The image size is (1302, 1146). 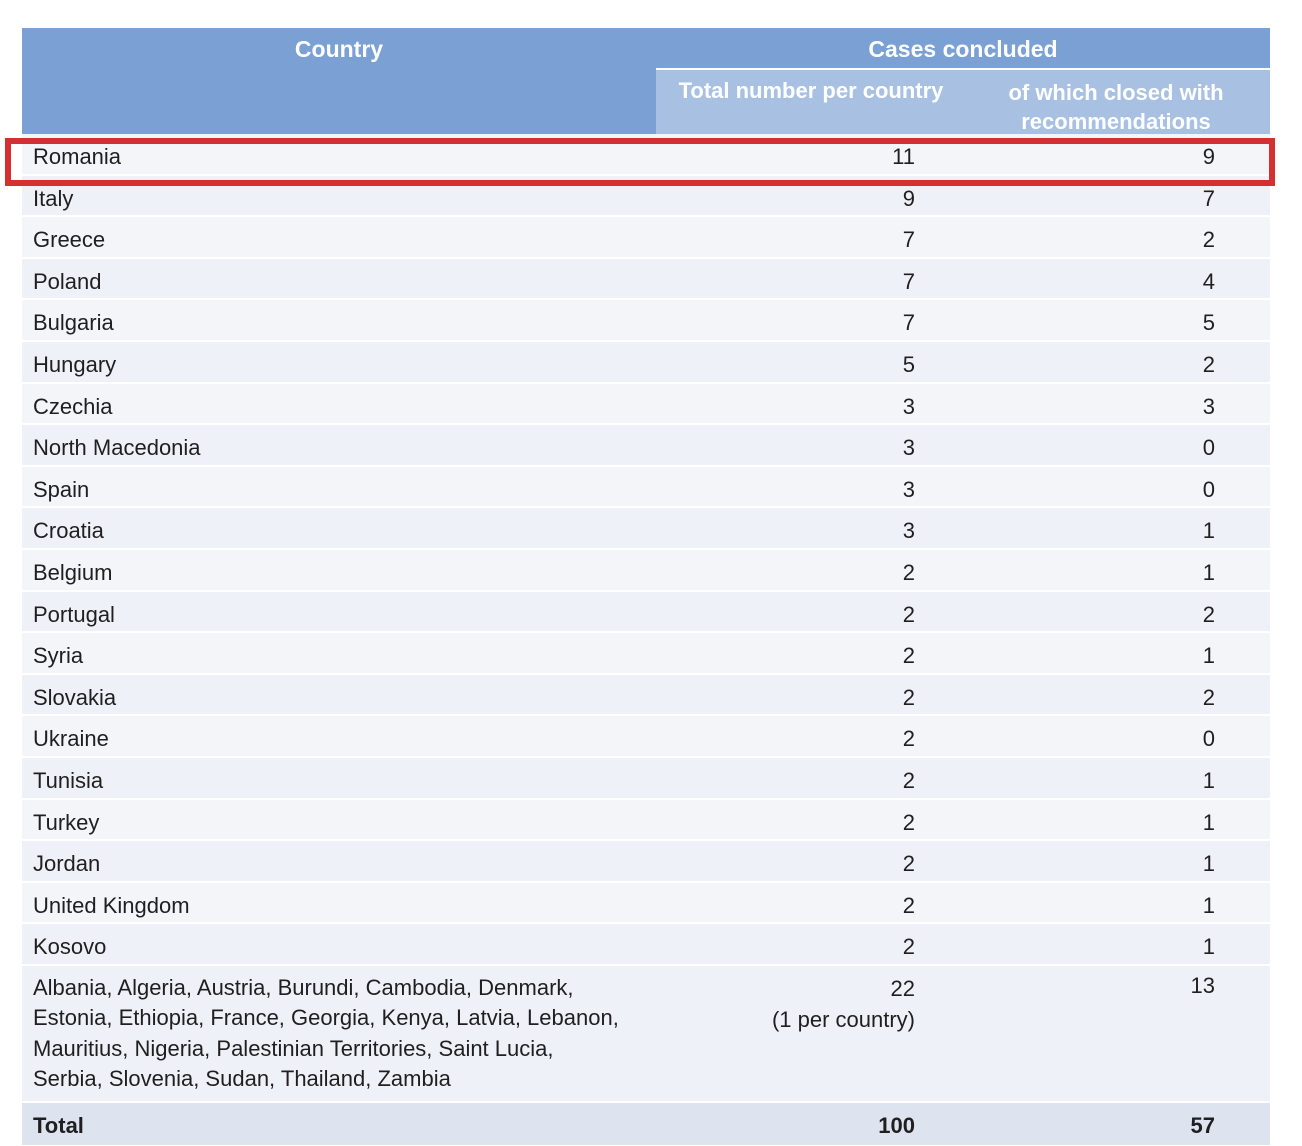 What do you see at coordinates (646, 570) in the screenshot?
I see `table-row: Belgium 2 1` at bounding box center [646, 570].